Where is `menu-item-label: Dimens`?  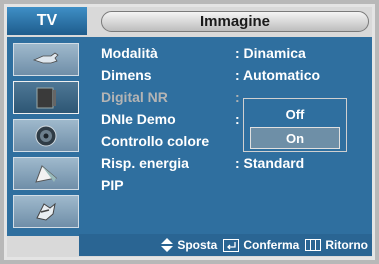
menu-item-label: Dimens is located at coordinates (126, 75).